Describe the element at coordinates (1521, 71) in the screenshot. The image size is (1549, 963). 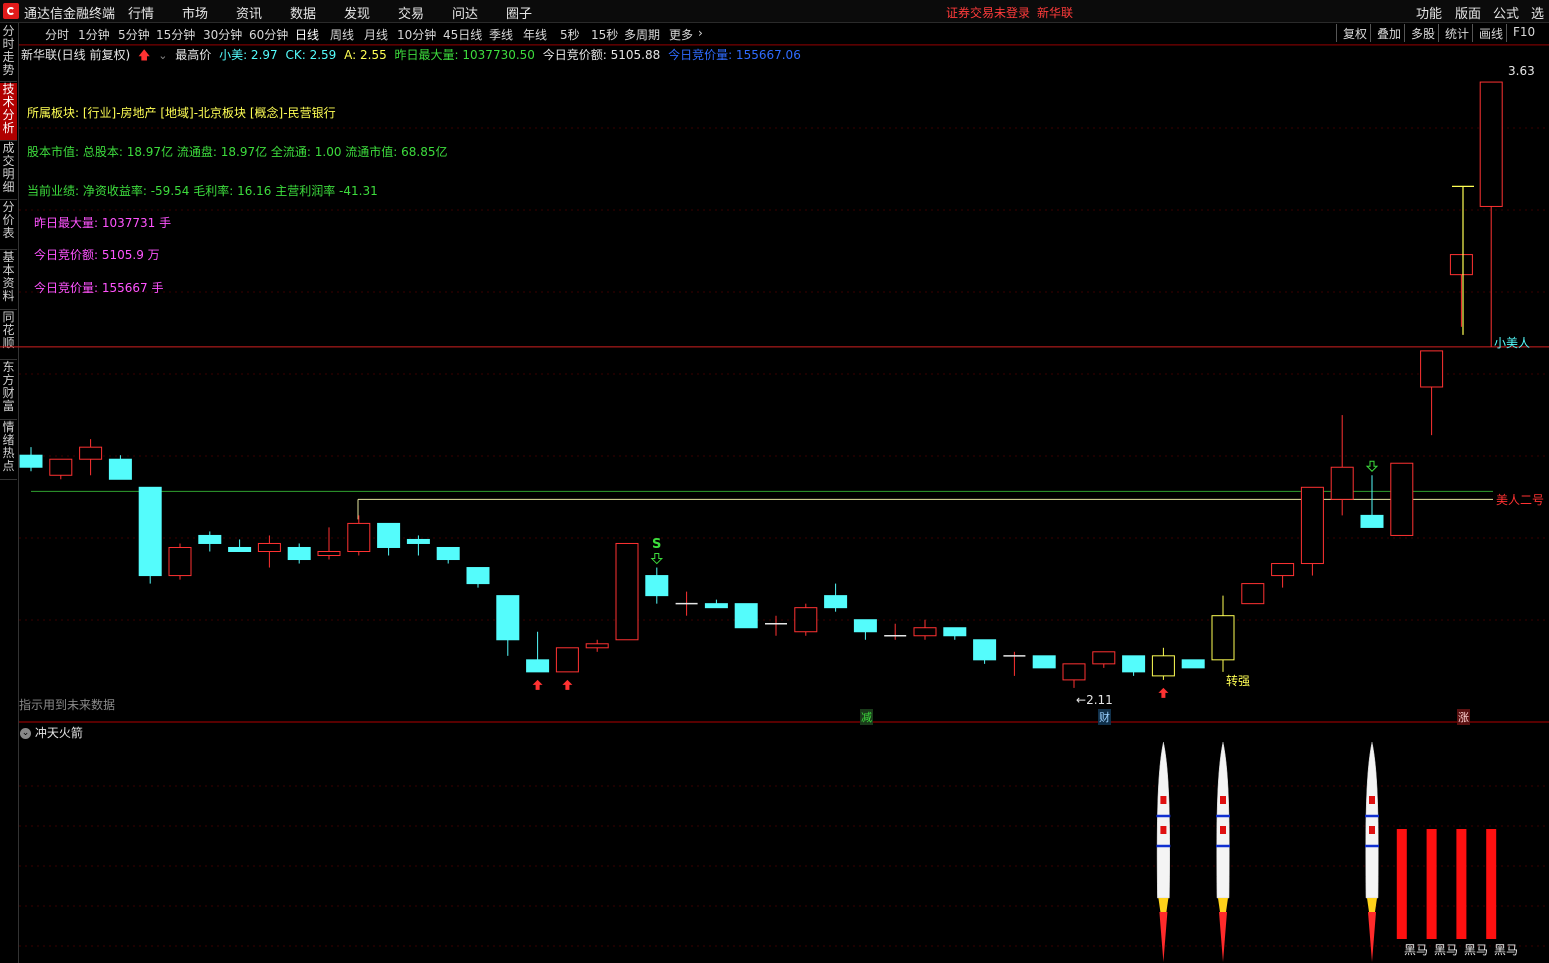
I see `high-price-label: 3.63` at that location.